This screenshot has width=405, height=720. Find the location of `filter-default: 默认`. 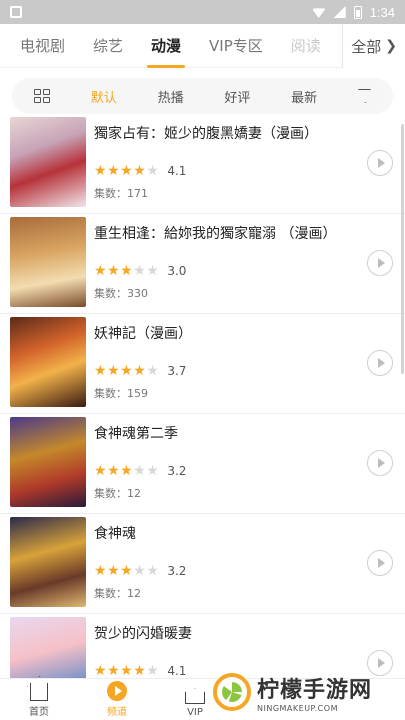

filter-default: 默认 is located at coordinates (104, 96).